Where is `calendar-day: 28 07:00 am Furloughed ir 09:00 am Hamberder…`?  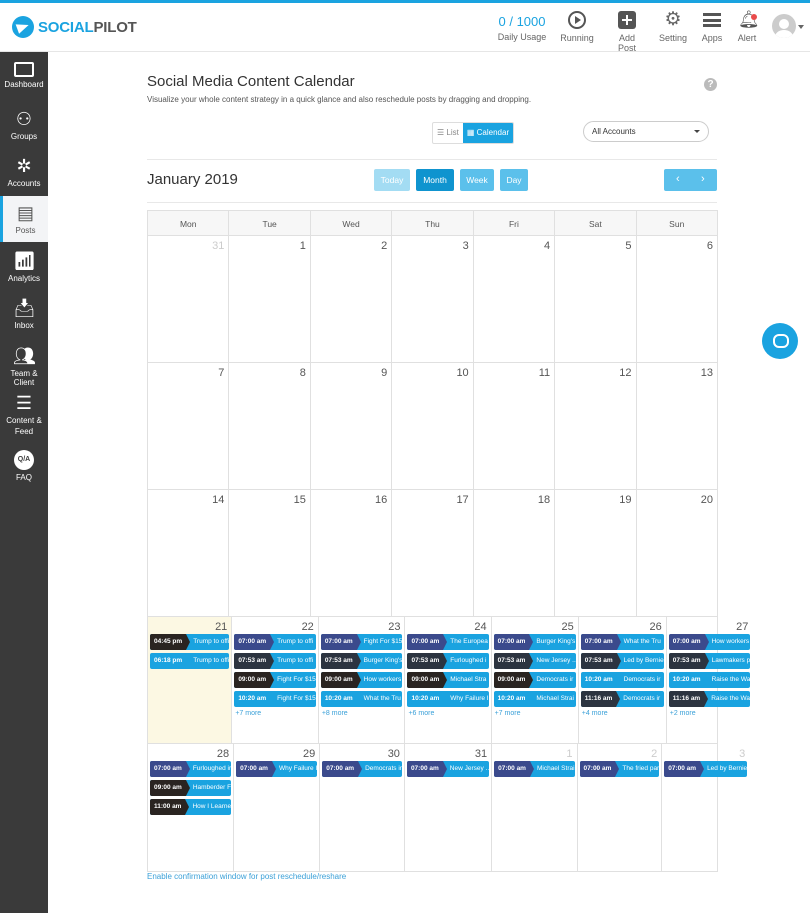
calendar-day: 28 07:00 am Furloughed ir 09:00 am Hamberder… is located at coordinates (190, 807).